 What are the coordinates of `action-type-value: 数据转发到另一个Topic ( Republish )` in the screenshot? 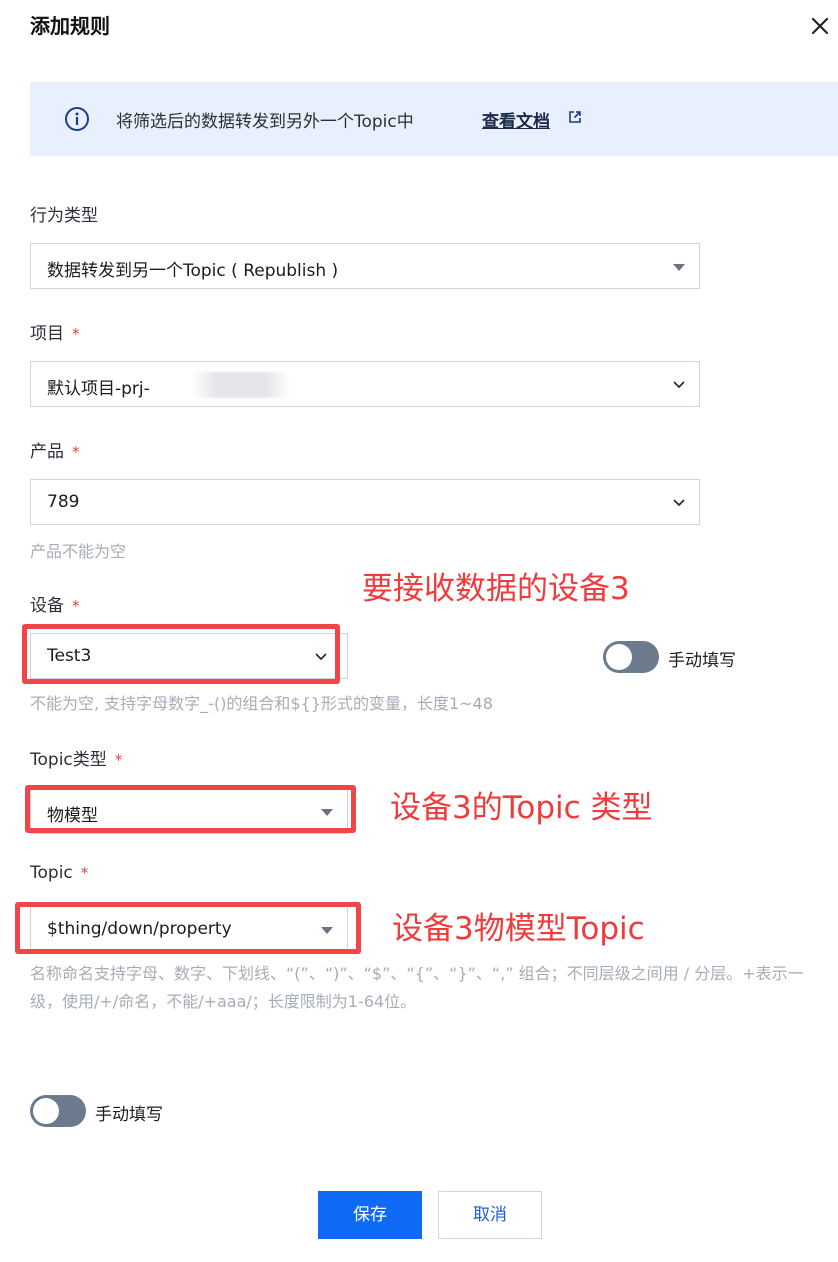 It's located at (193, 271).